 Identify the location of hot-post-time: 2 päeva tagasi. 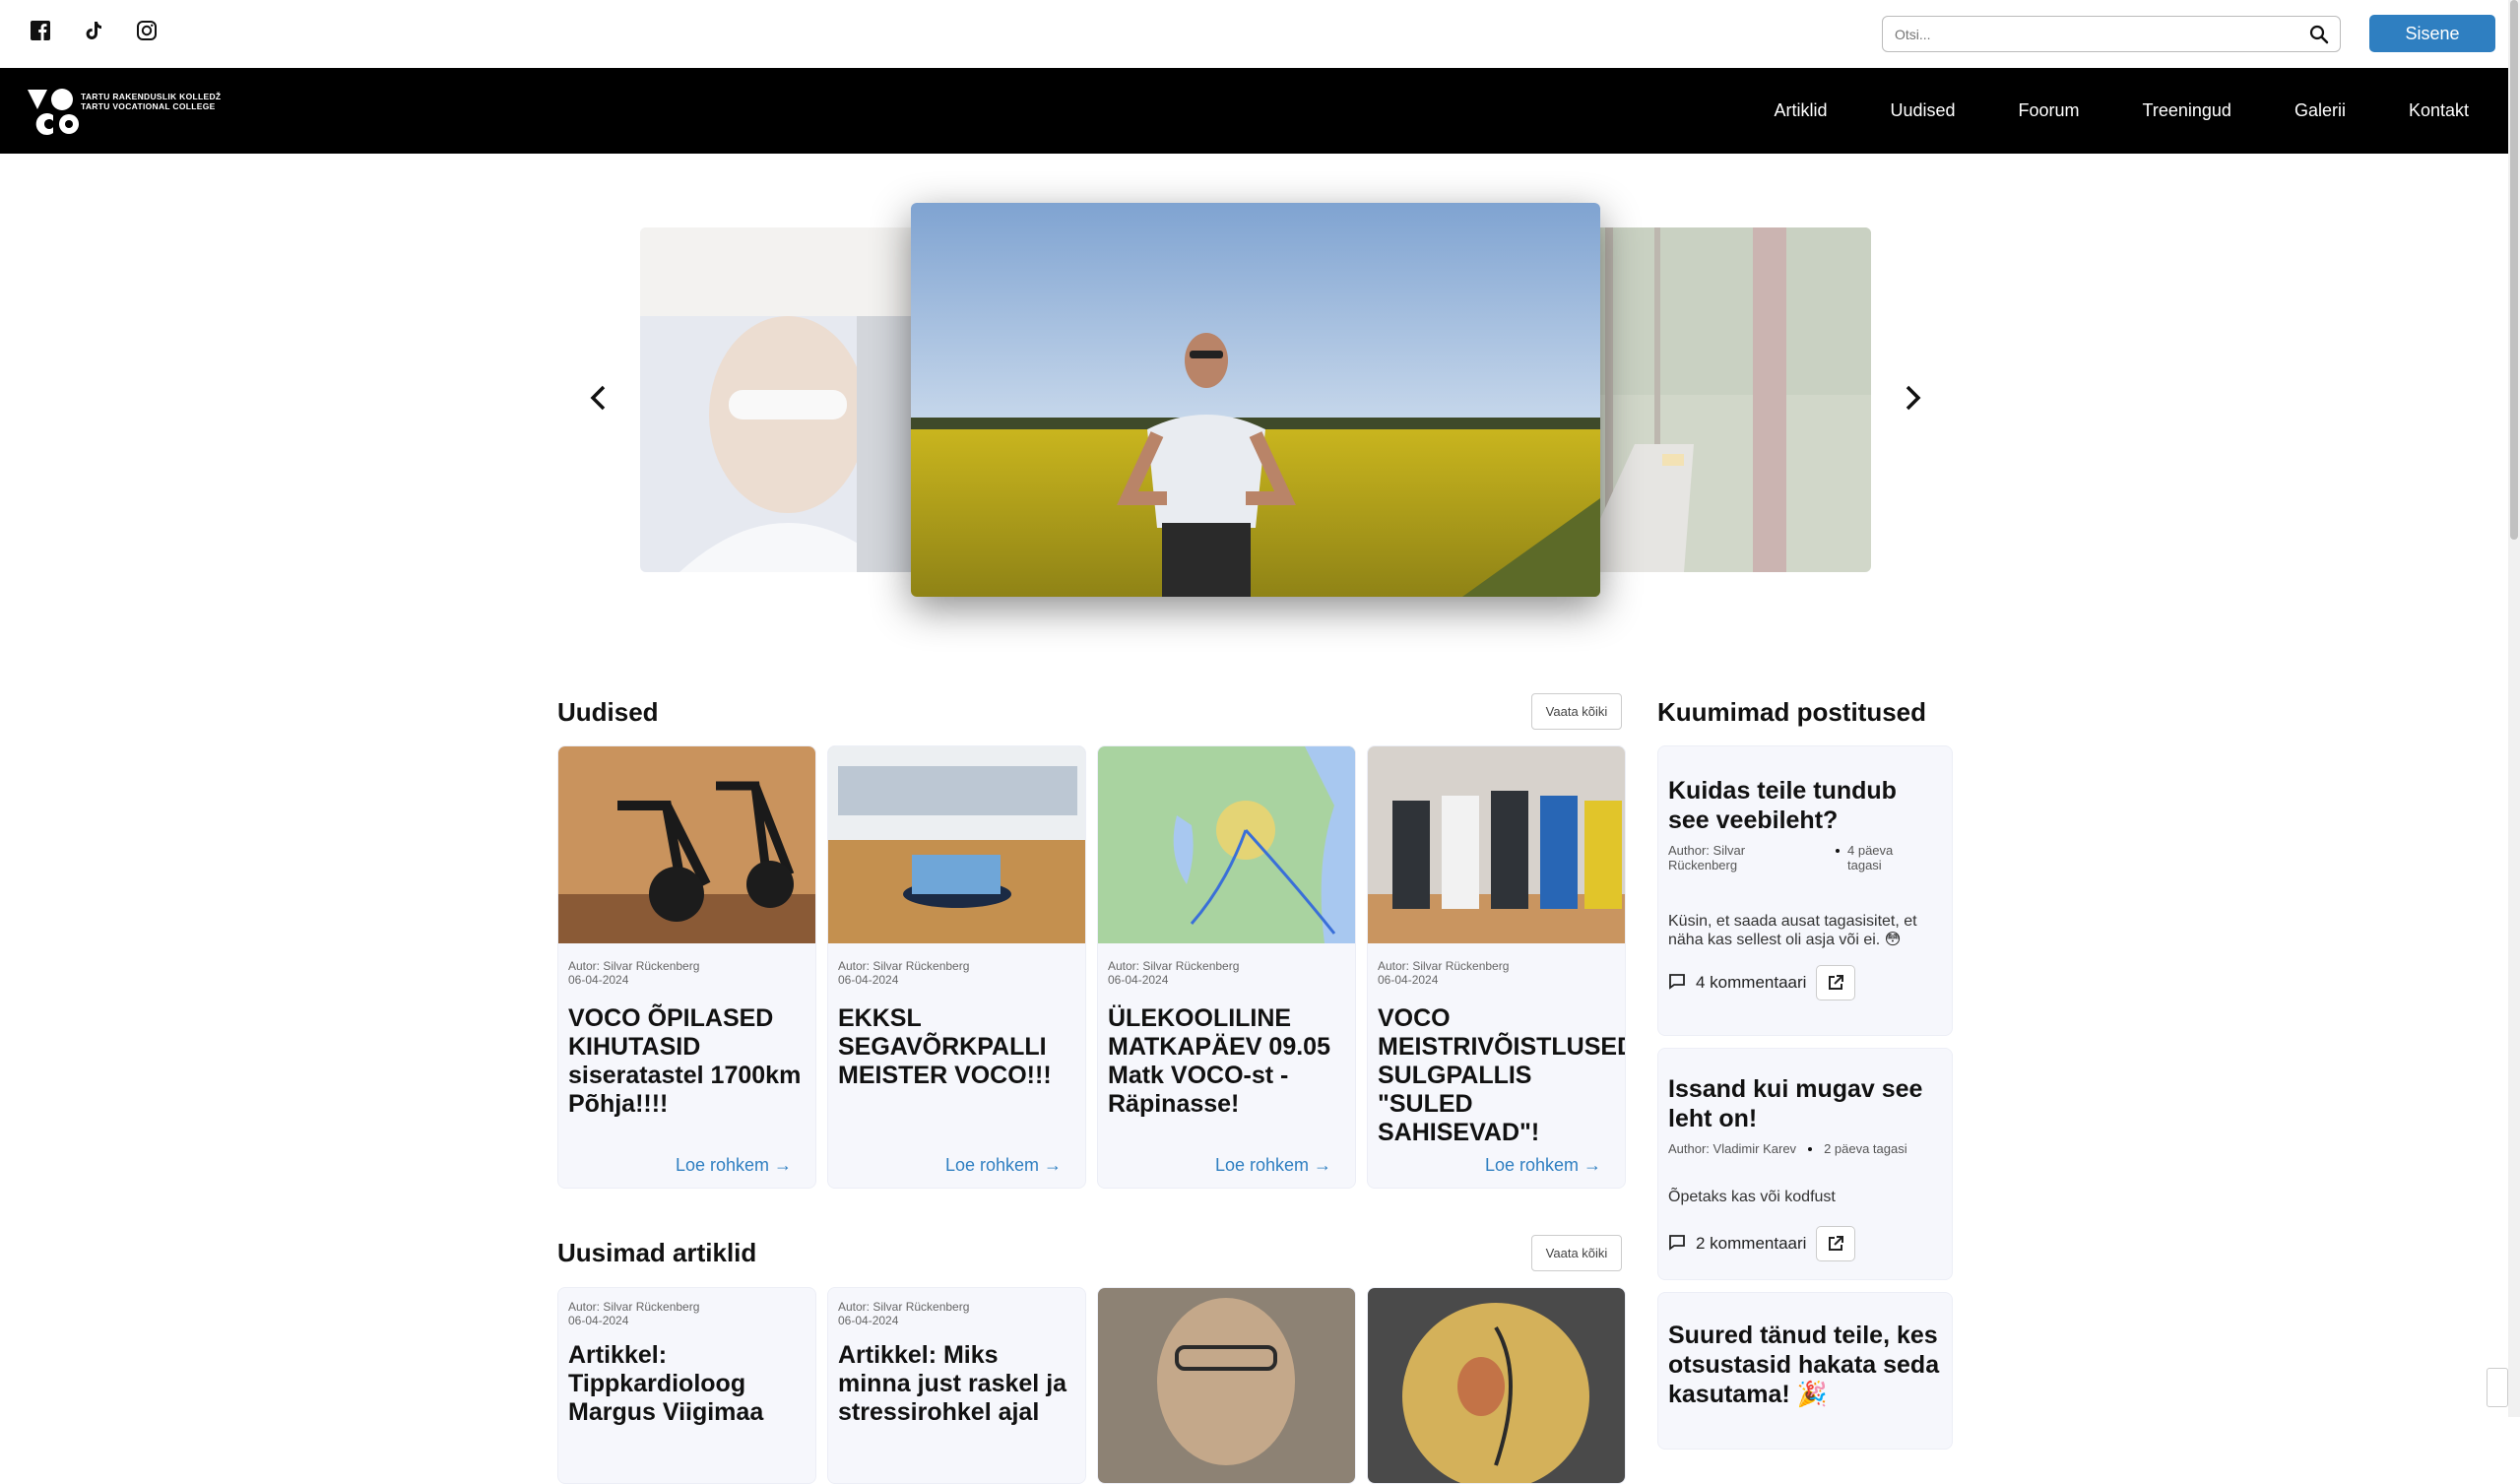
(1865, 1148).